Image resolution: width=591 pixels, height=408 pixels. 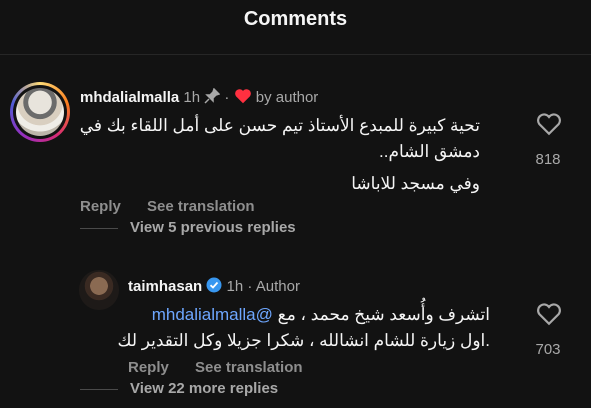 I want to click on view-replies-button: View 5 previous replies, so click(x=213, y=227).